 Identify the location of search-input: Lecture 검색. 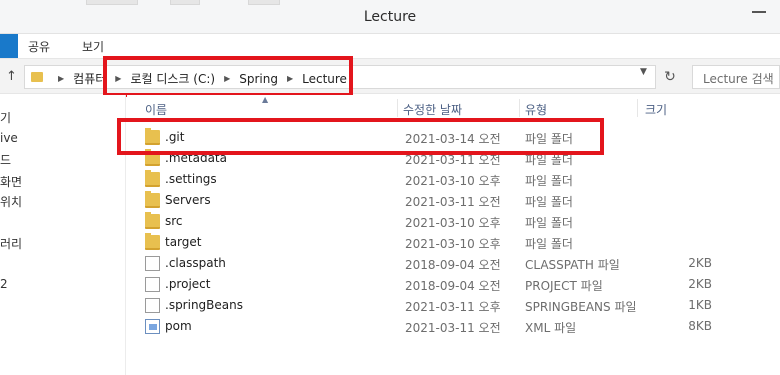
(736, 77).